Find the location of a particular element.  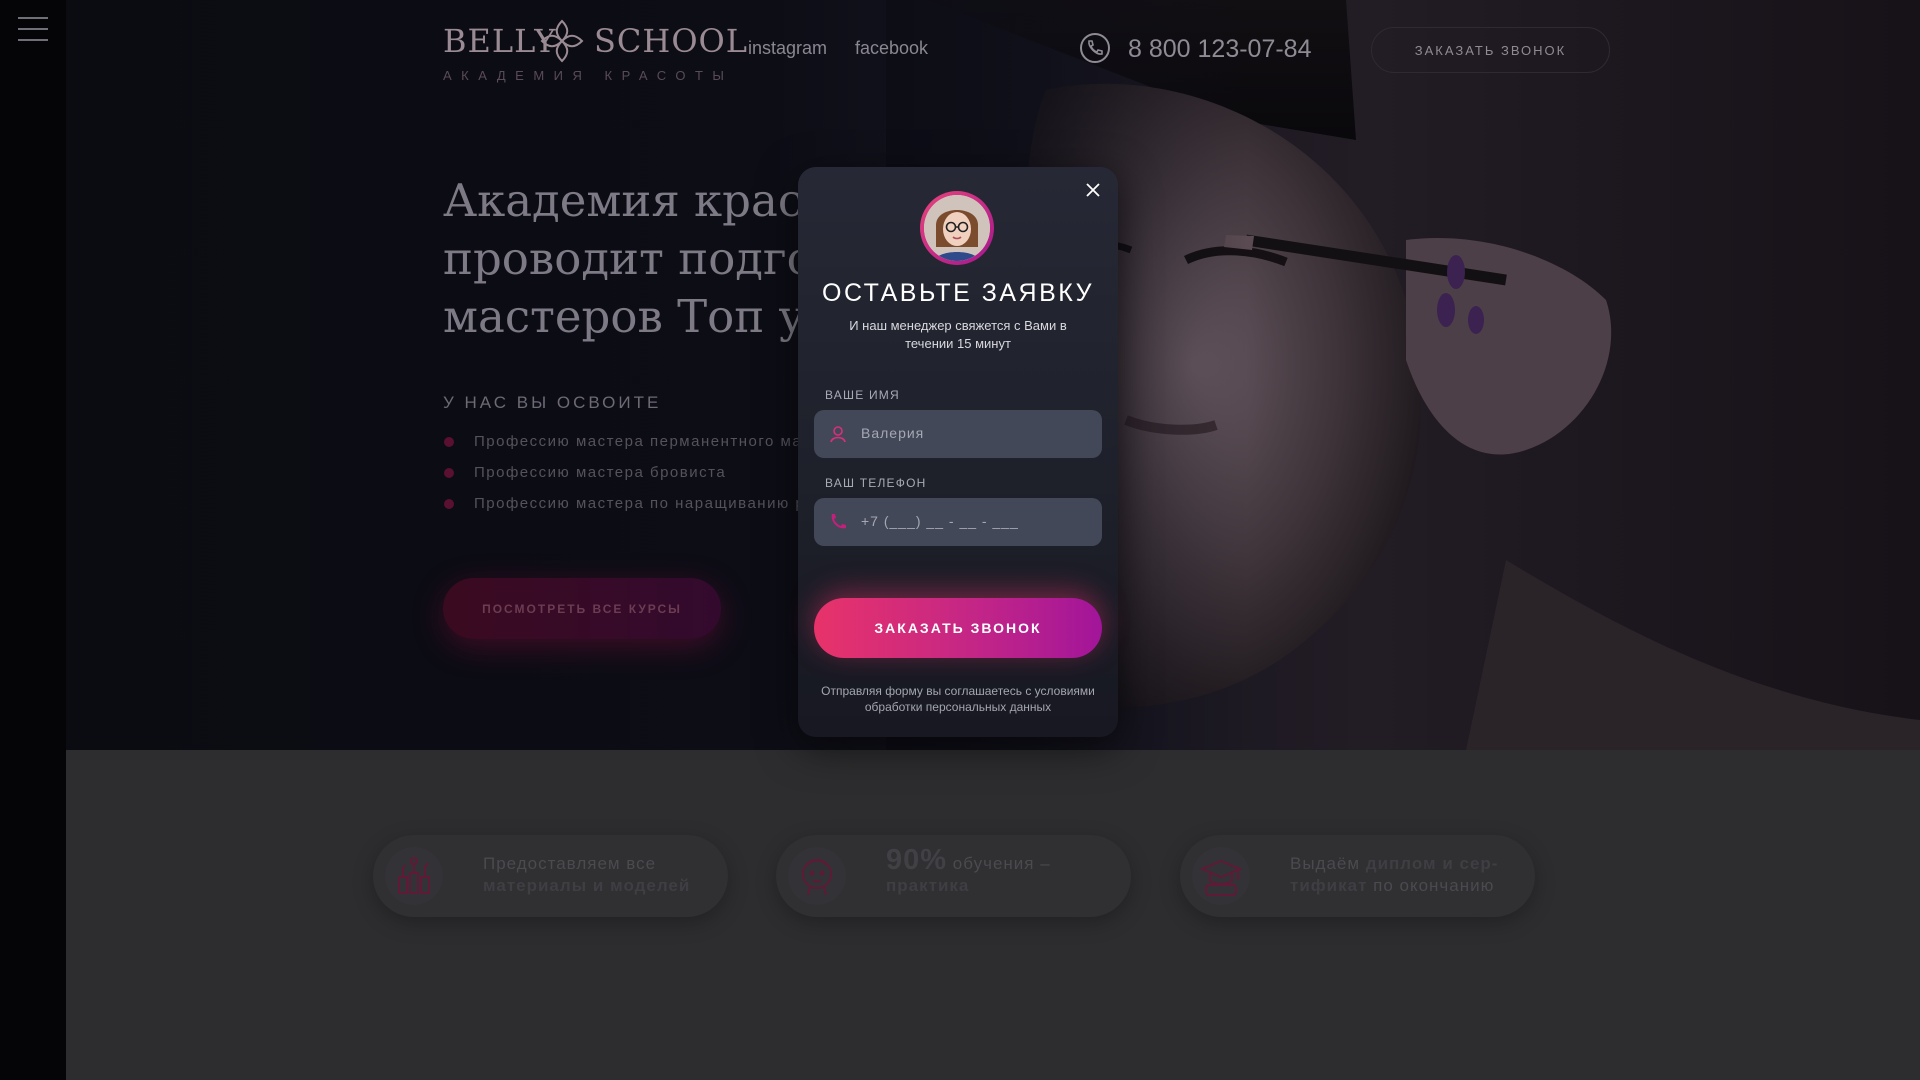

feature-text: Предоставляем все материалы и моделей is located at coordinates (586, 875).